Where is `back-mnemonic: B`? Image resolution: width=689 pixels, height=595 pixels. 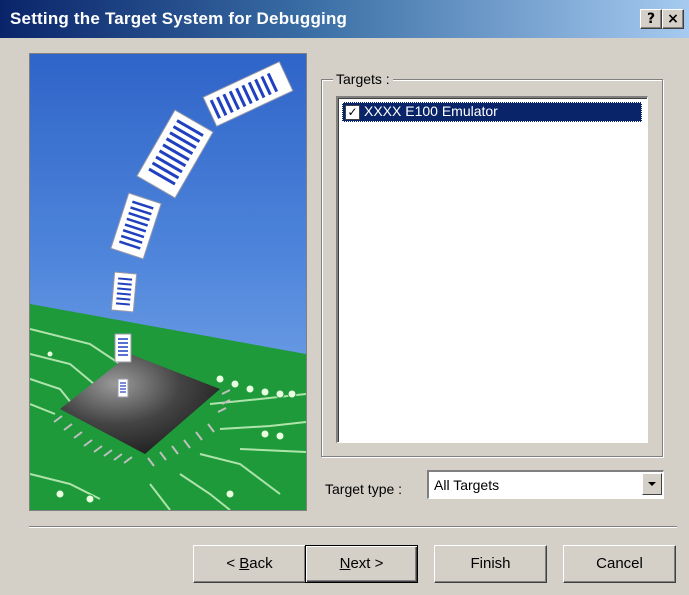
back-mnemonic: B is located at coordinates (244, 563).